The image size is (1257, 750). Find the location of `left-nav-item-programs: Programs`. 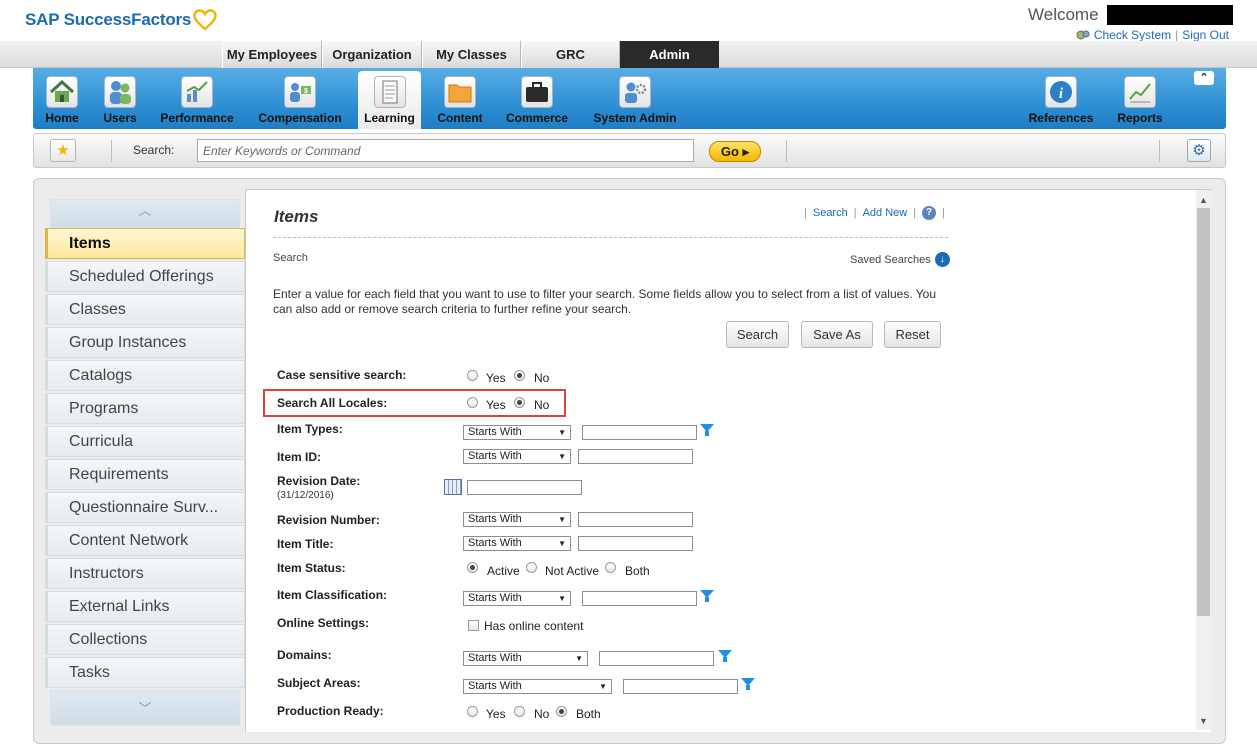

left-nav-item-programs: Programs is located at coordinates (145, 408).